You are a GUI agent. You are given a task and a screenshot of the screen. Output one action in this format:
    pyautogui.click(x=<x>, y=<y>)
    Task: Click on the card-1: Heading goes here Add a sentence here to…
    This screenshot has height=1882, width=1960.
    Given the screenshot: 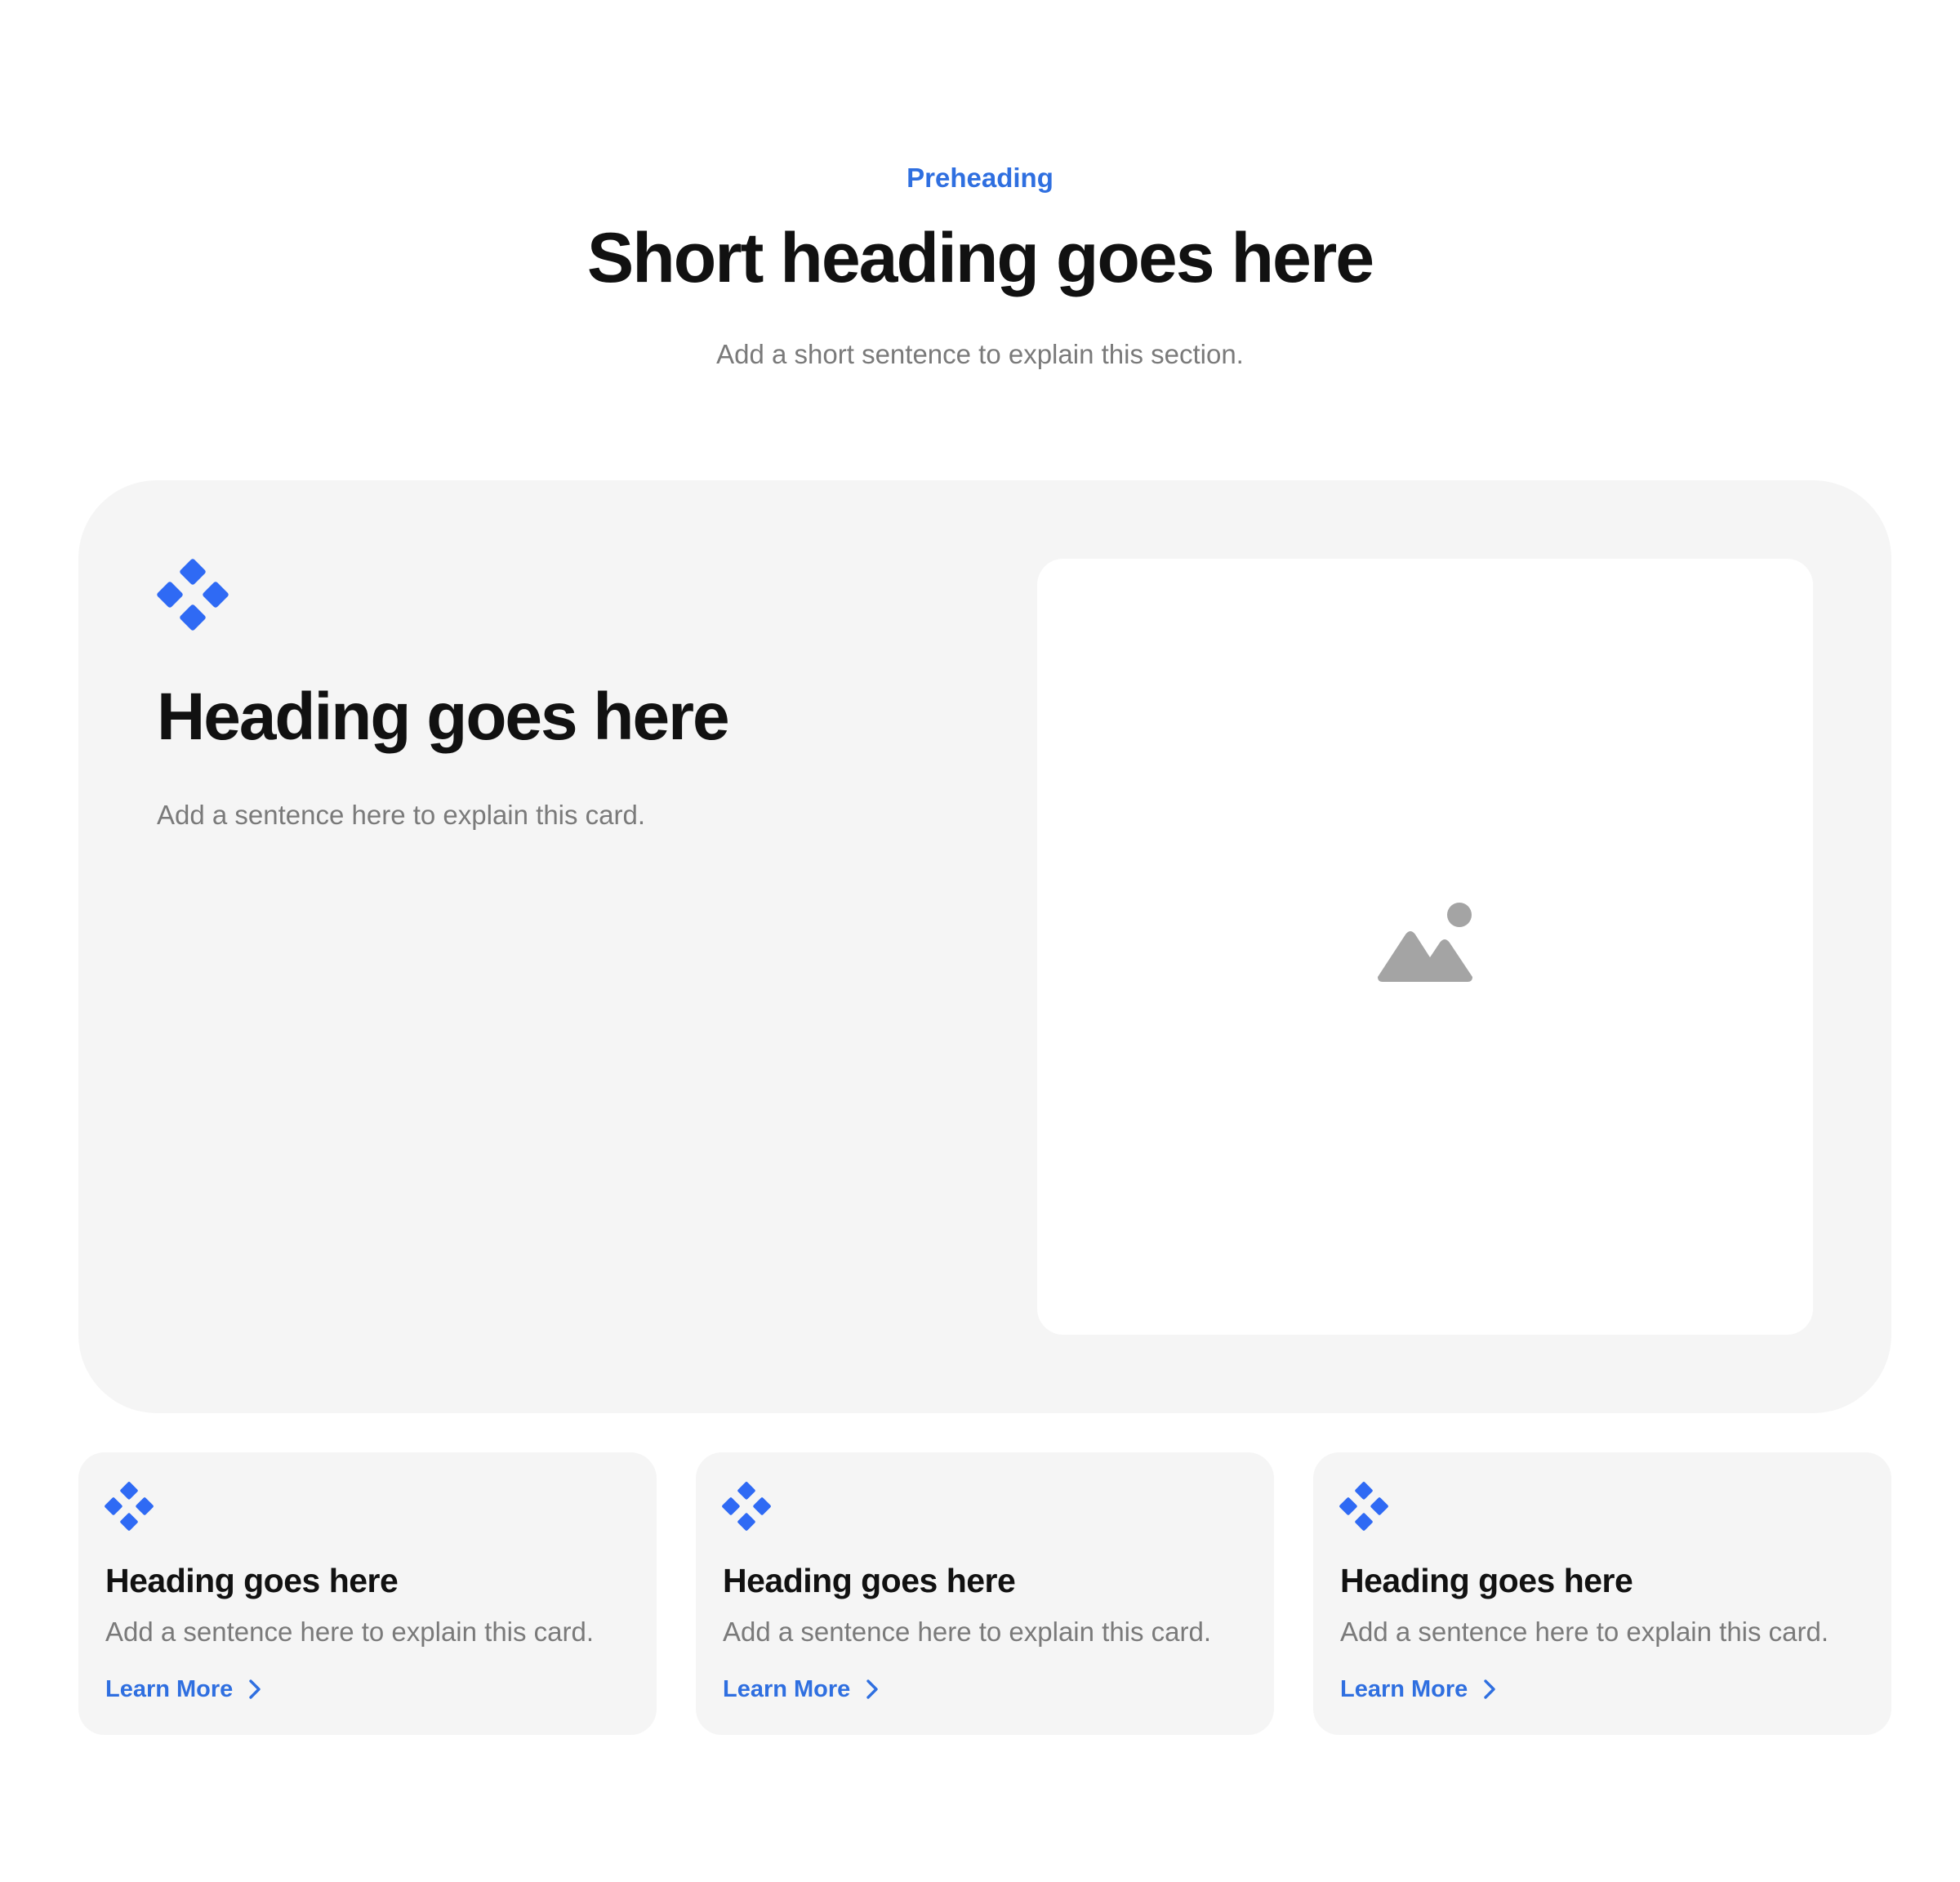 What is the action you would take?
    pyautogui.click(x=367, y=1593)
    